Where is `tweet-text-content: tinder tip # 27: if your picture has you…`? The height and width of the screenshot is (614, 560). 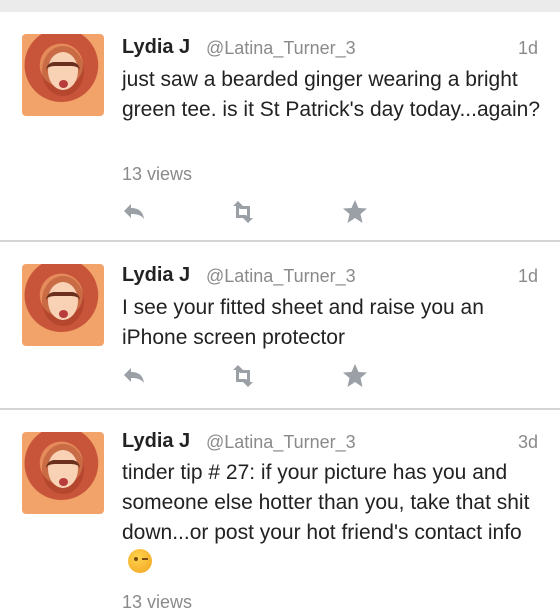 tweet-text-content: tinder tip # 27: if your picture has you… is located at coordinates (326, 502).